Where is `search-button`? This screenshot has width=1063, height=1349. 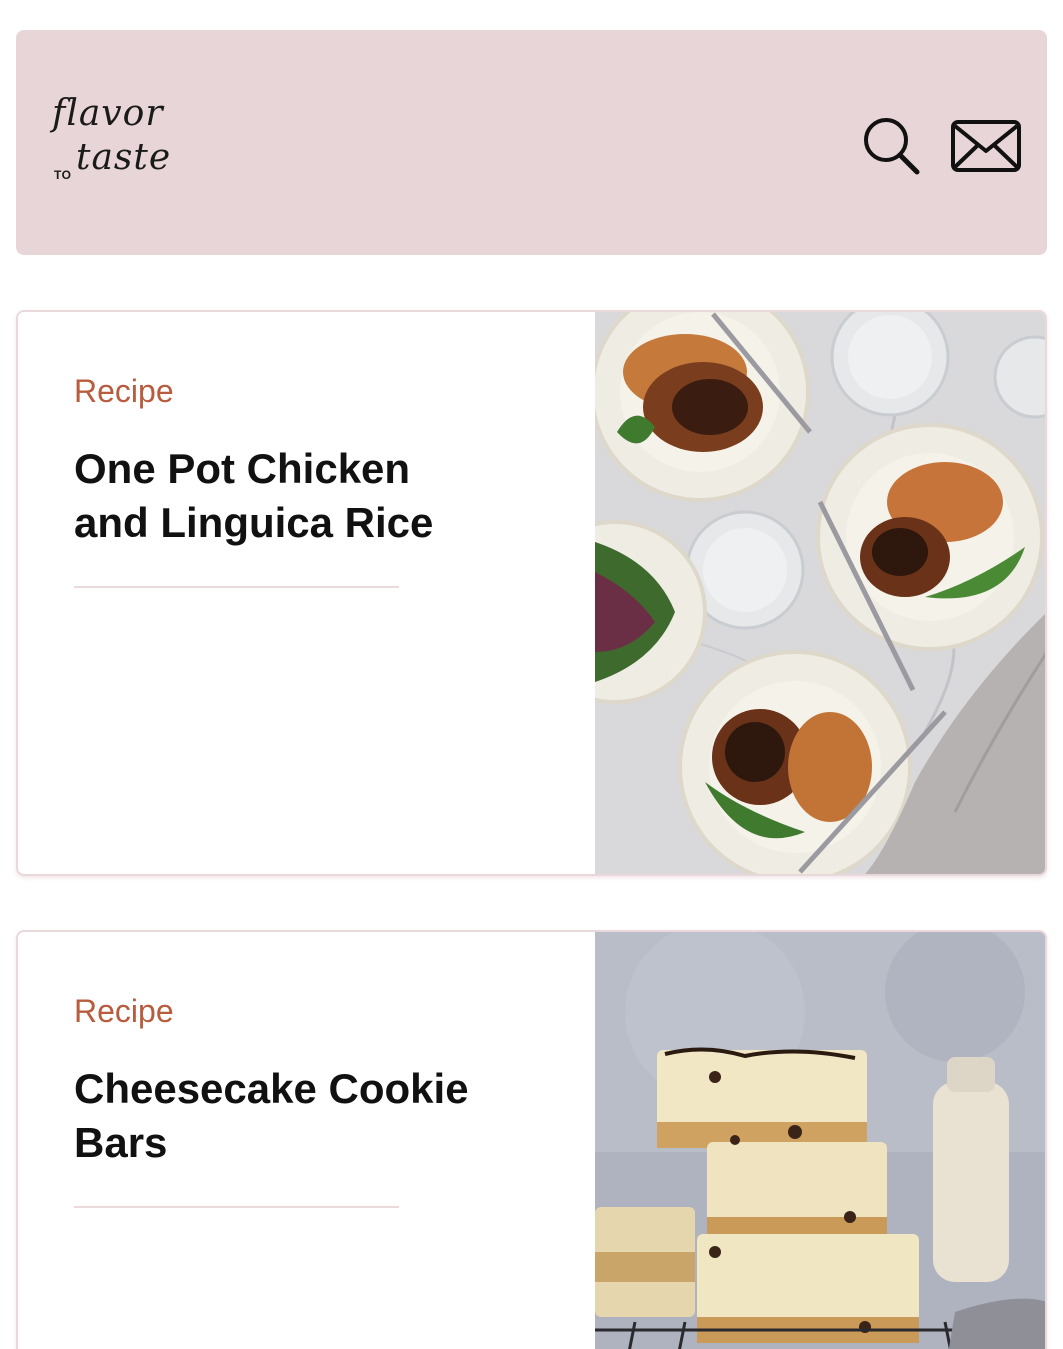 search-button is located at coordinates (892, 146).